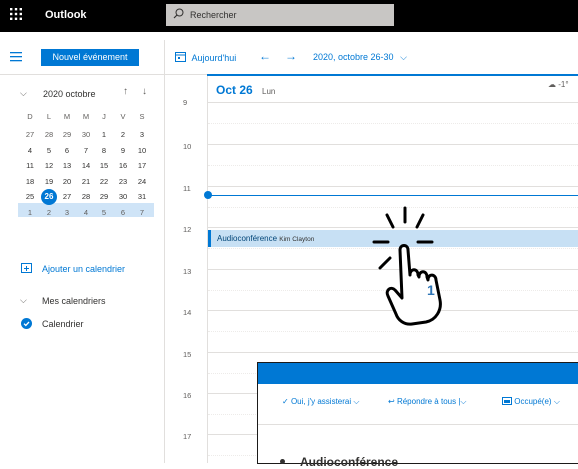 Image resolution: width=578 pixels, height=469 pixels. What do you see at coordinates (142, 197) in the screenshot?
I see `mini-calendar-day: 31` at bounding box center [142, 197].